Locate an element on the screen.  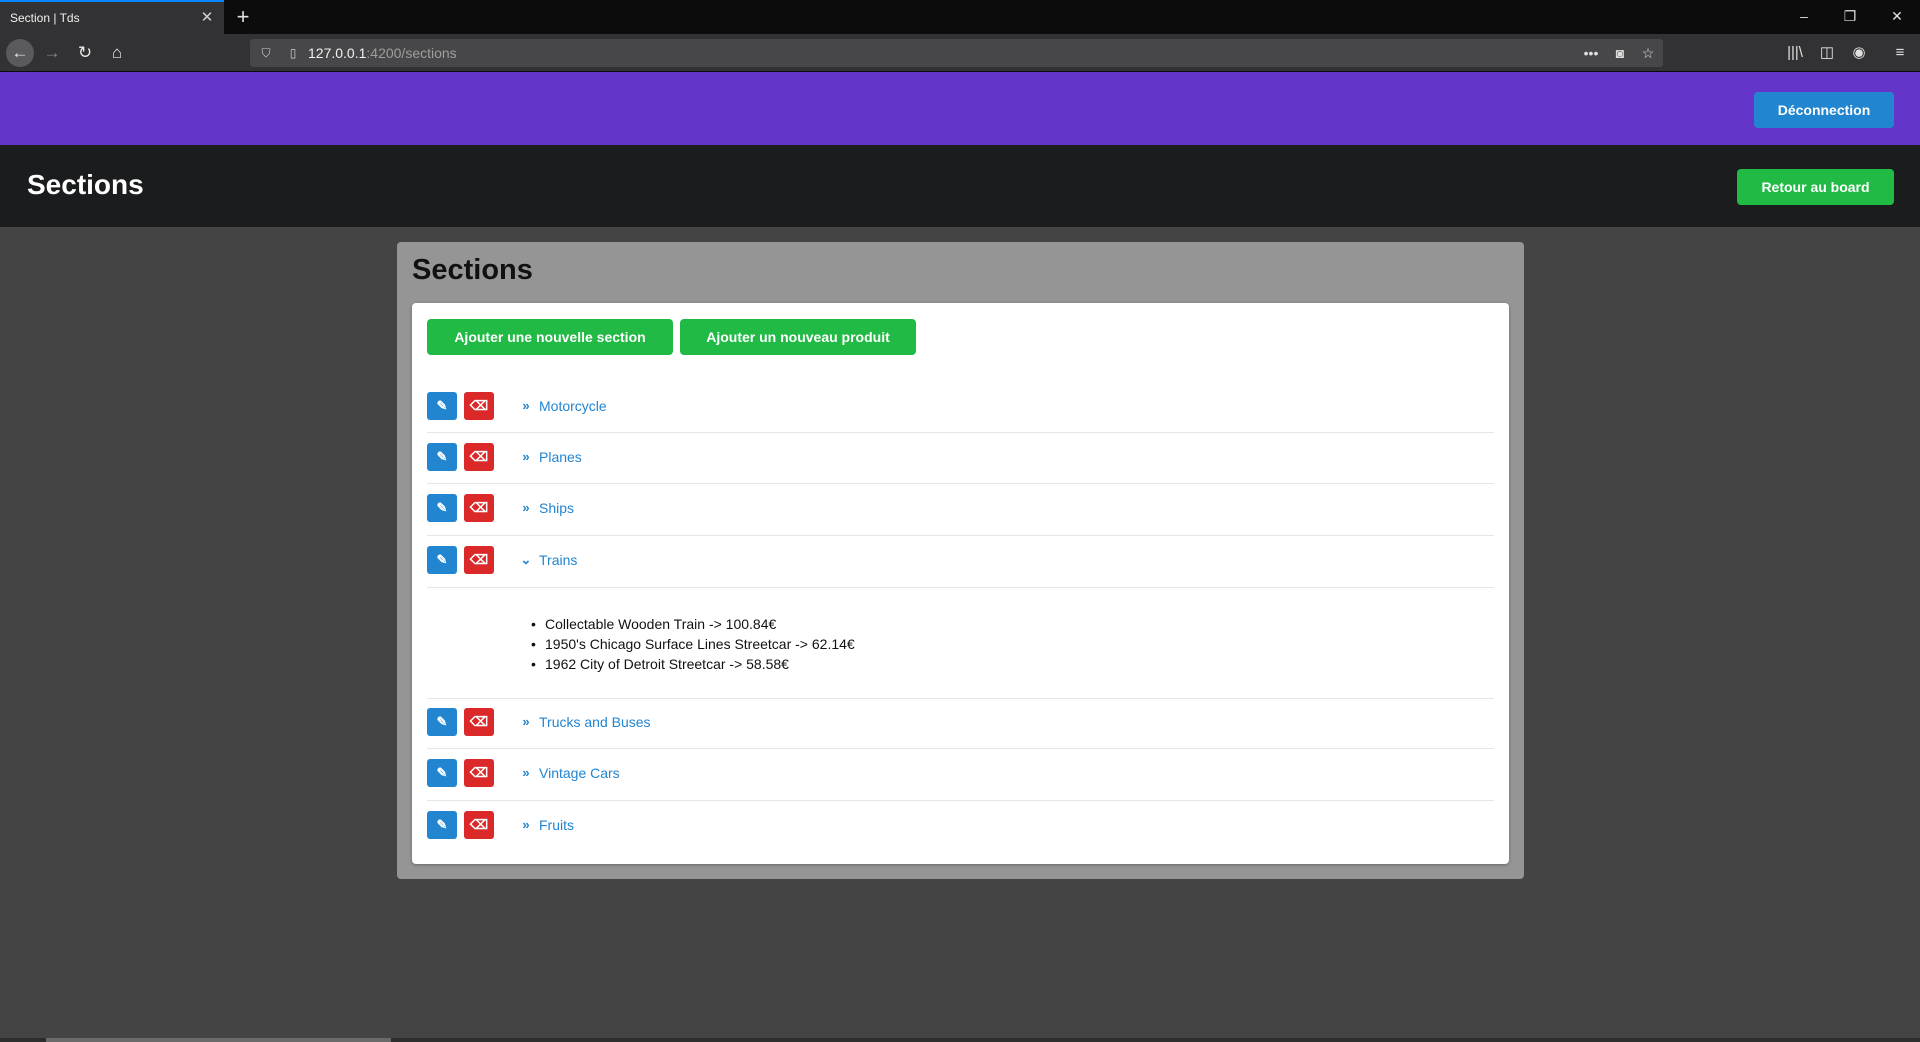
browser-tab-bar: Section | Tds ✕ + – ❐ ✕ is located at coordinates (960, 17).